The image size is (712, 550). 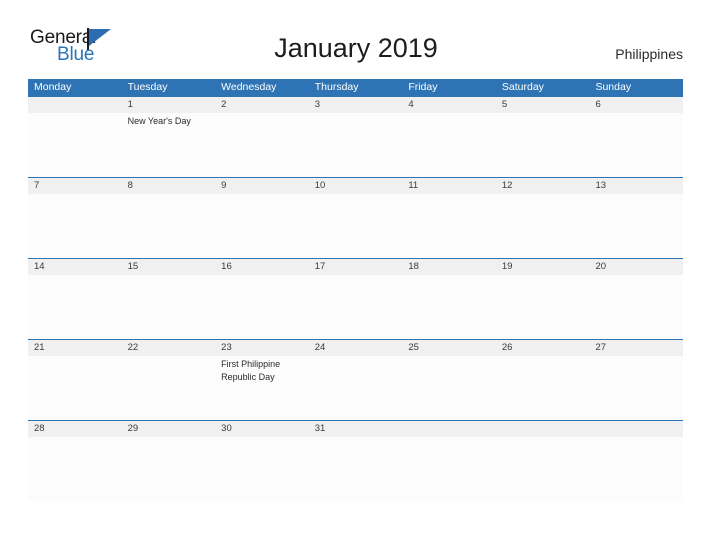 I want to click on page-title: January 2019, so click(x=356, y=48).